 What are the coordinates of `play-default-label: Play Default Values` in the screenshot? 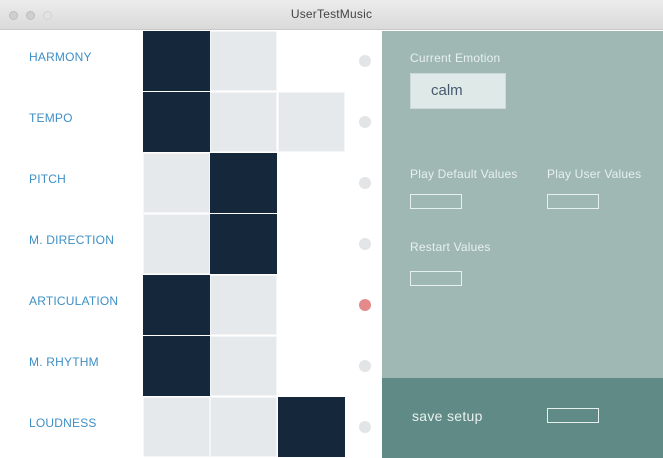 It's located at (464, 174).